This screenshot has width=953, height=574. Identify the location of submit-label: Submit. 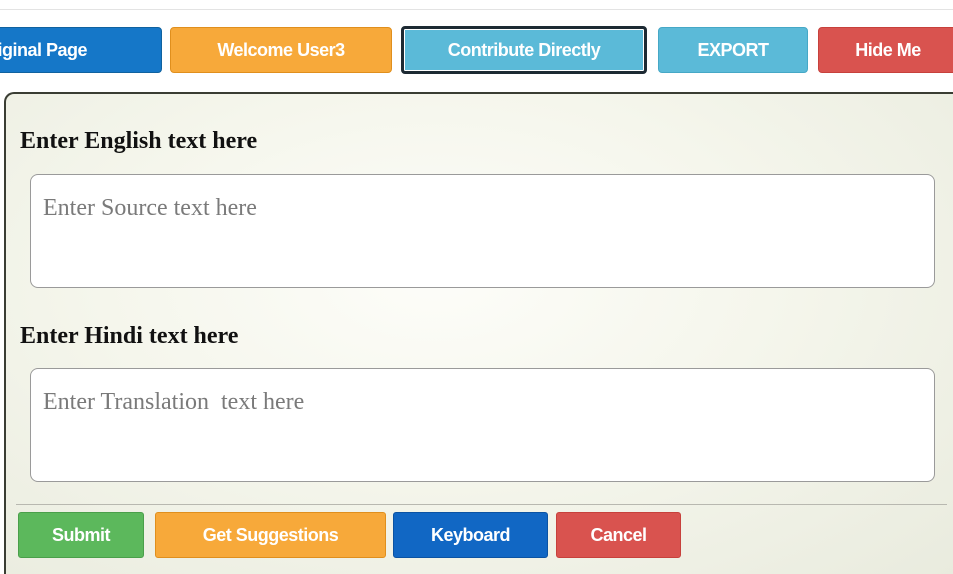
(81, 534).